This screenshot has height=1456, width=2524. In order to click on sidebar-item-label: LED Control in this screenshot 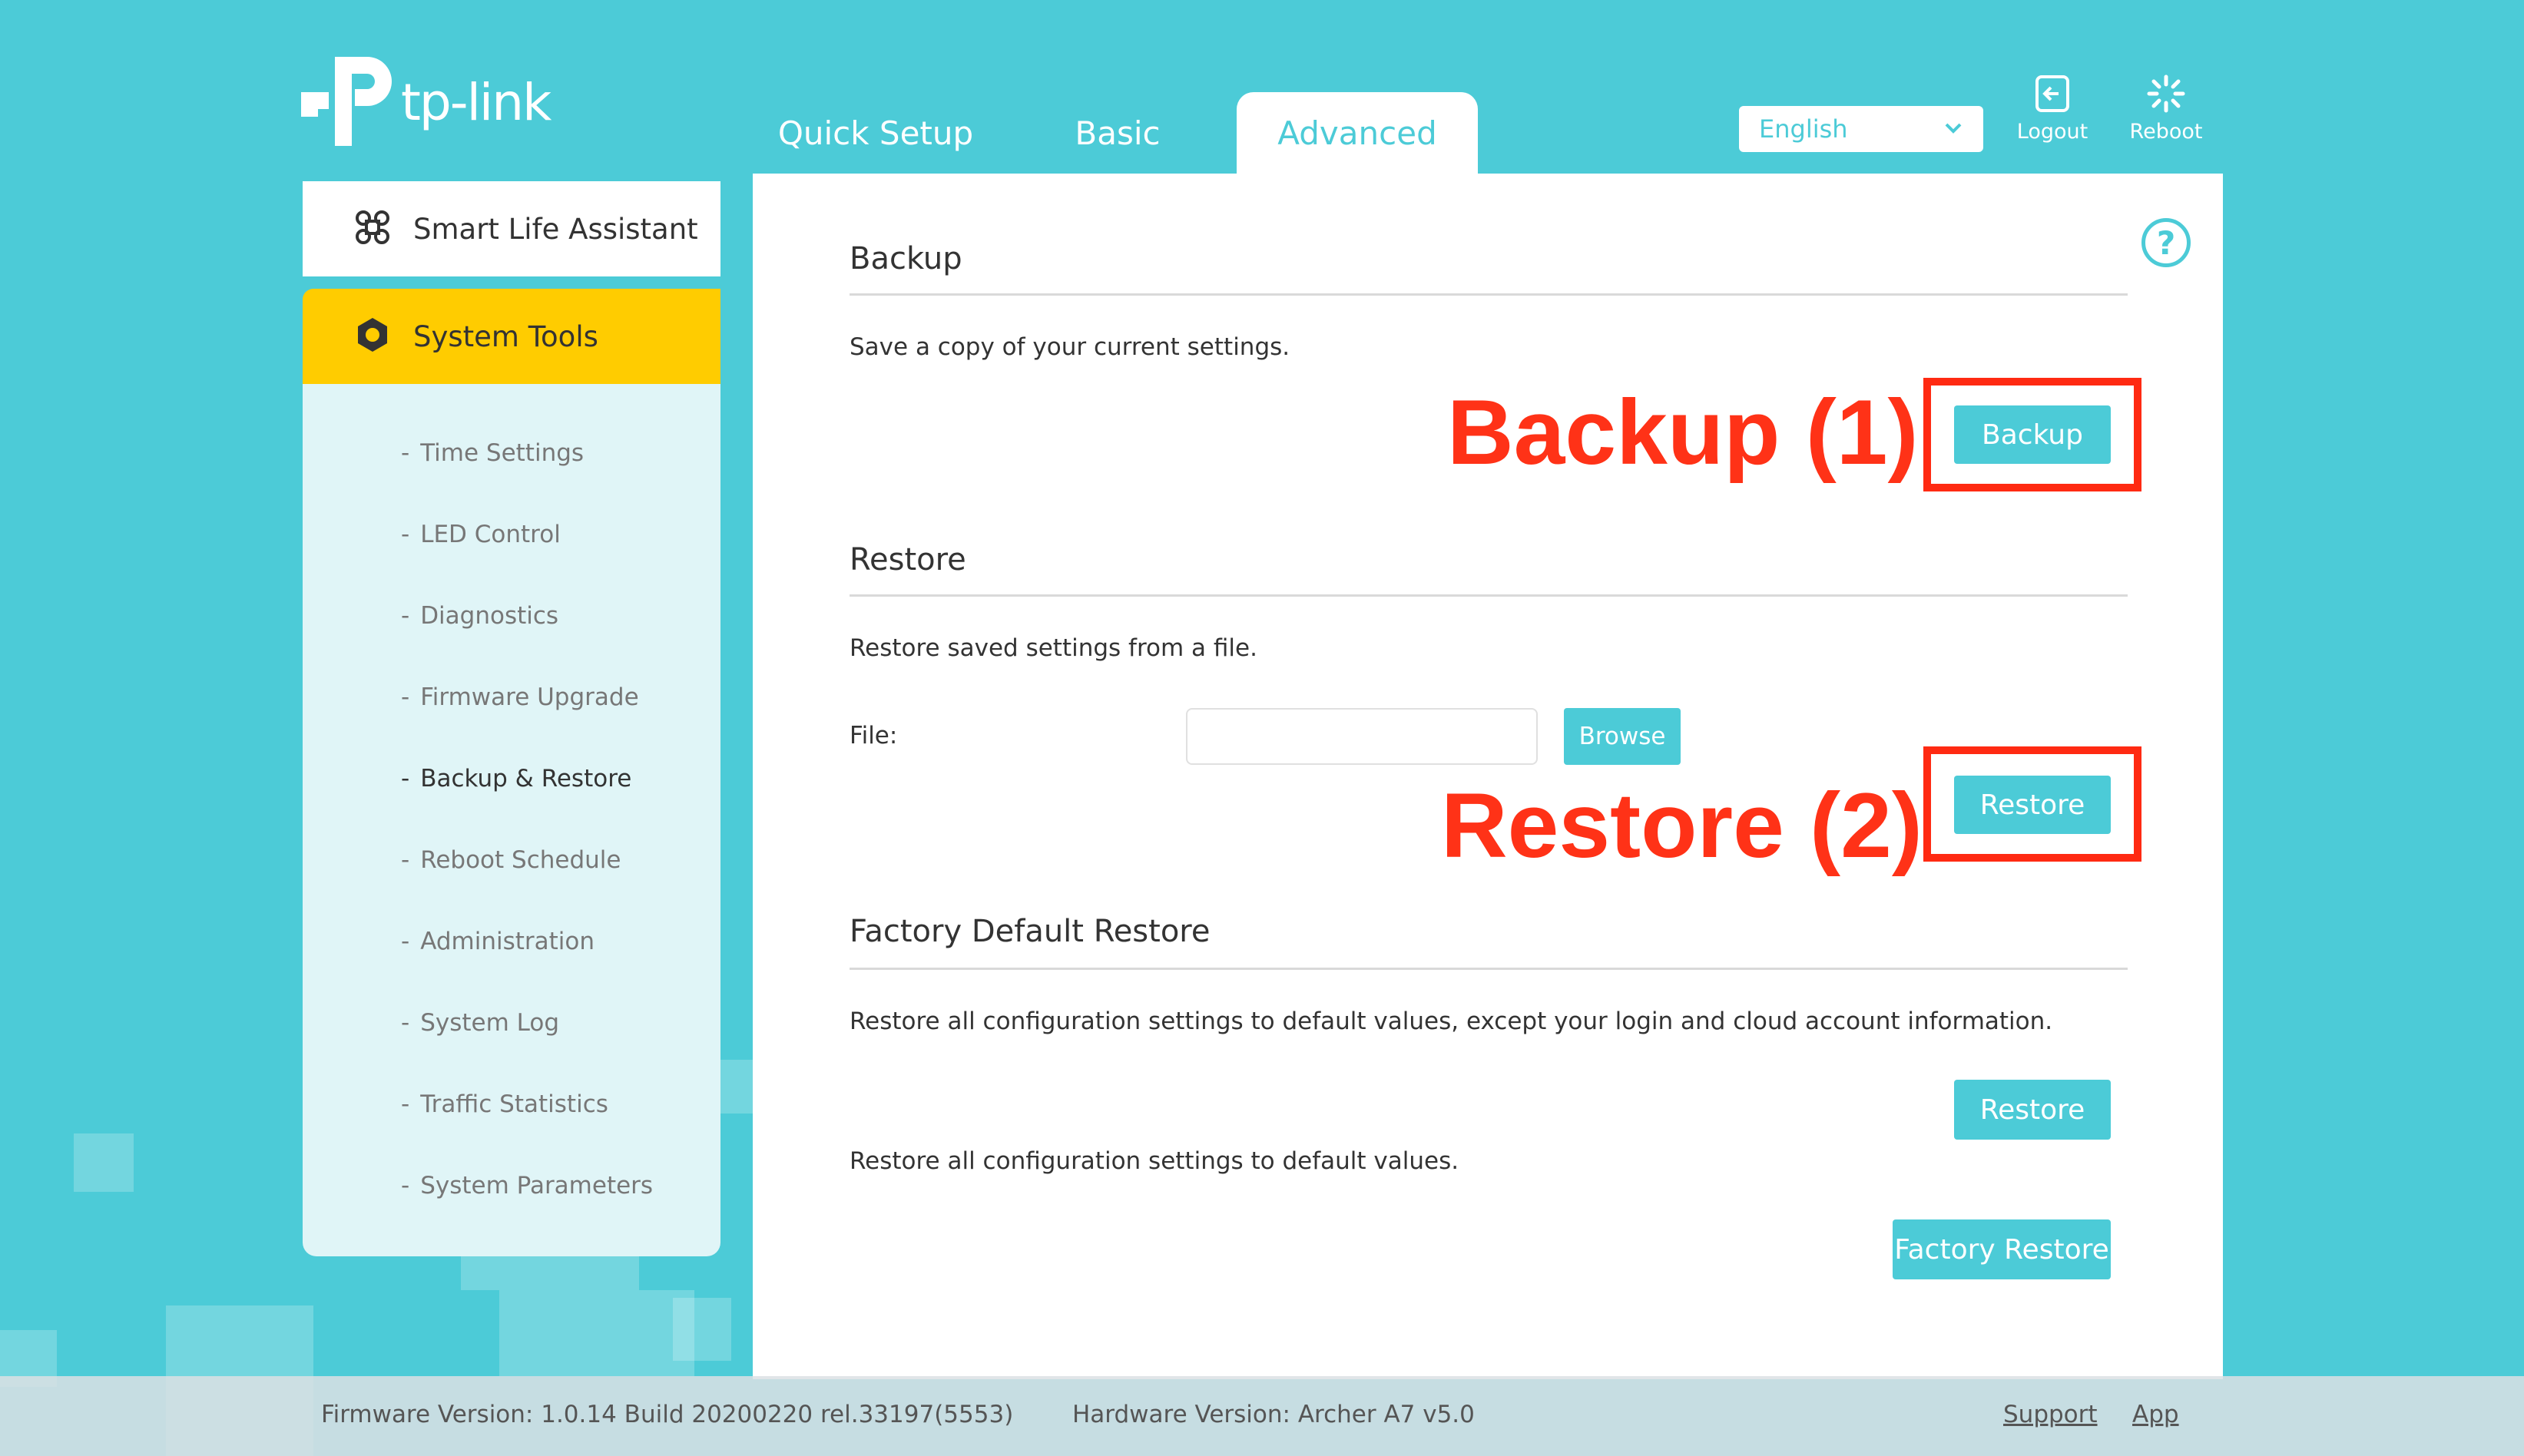, I will do `click(491, 534)`.